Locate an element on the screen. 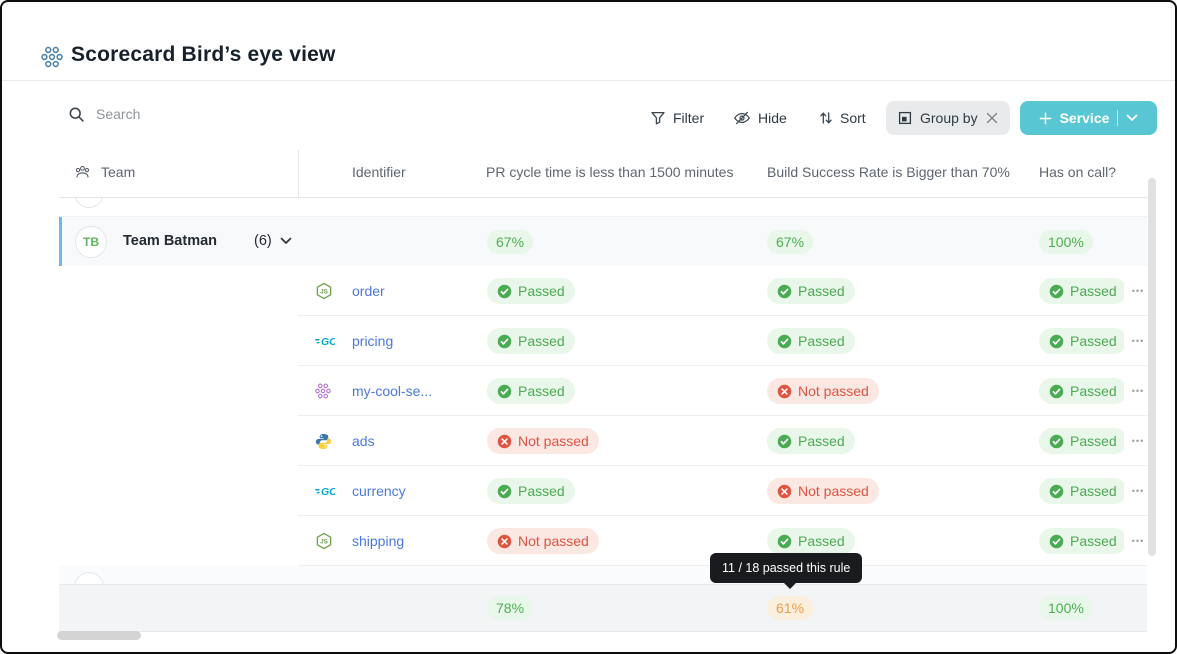 The height and width of the screenshot is (654, 1177). identifier-link: ads is located at coordinates (363, 441).